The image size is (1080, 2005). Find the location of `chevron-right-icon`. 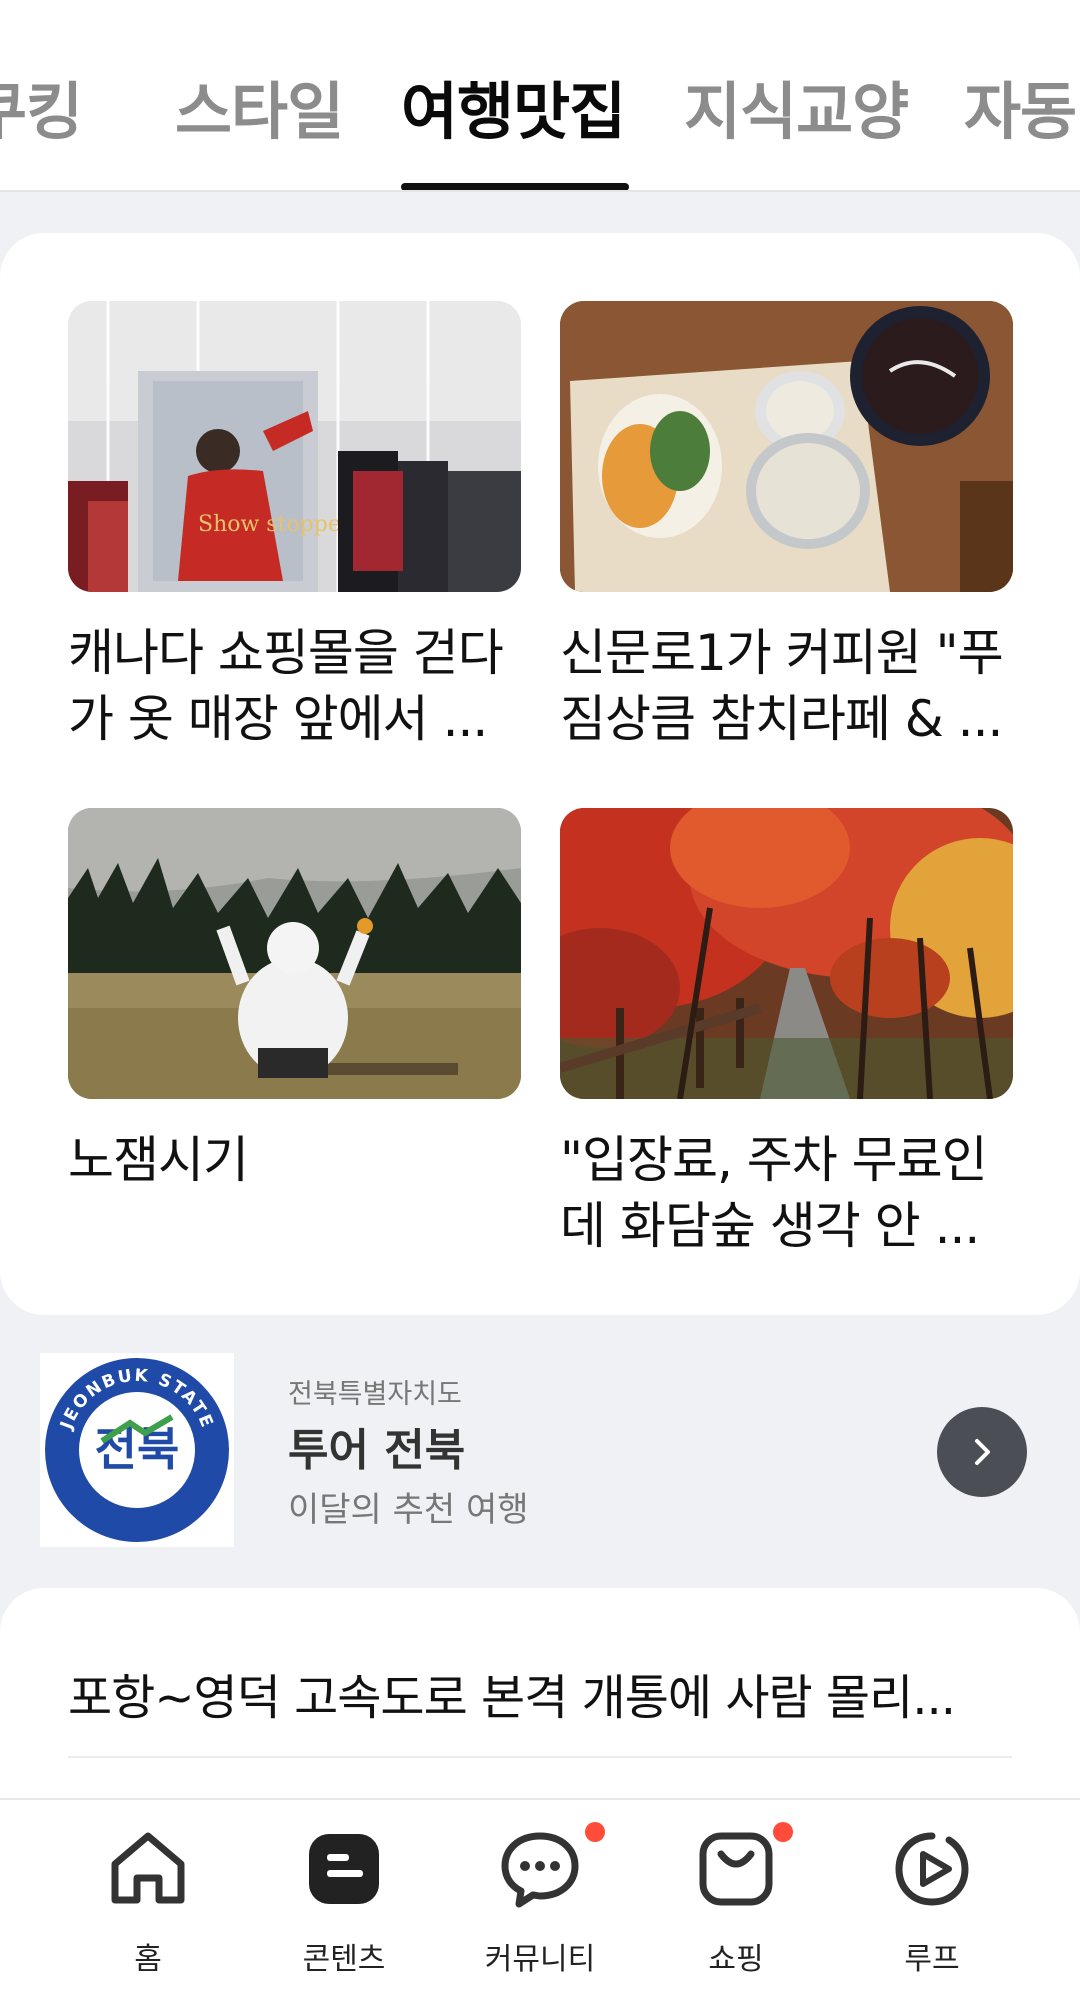

chevron-right-icon is located at coordinates (982, 1452).